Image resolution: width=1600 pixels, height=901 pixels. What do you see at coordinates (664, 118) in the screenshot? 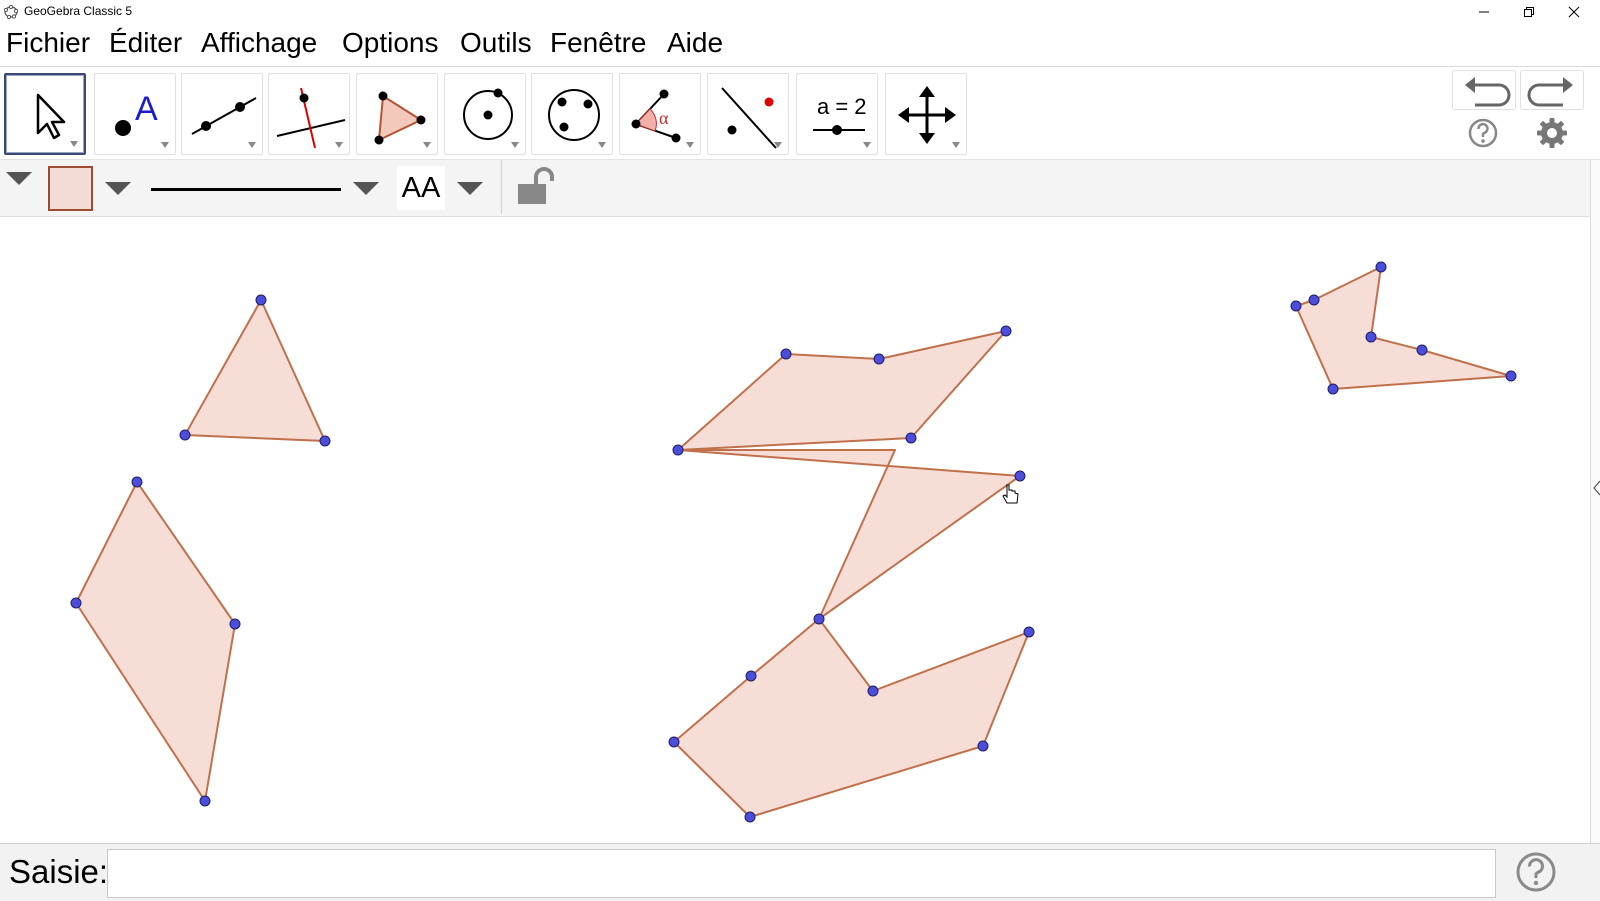
I see `angle-tool-glyph: α` at bounding box center [664, 118].